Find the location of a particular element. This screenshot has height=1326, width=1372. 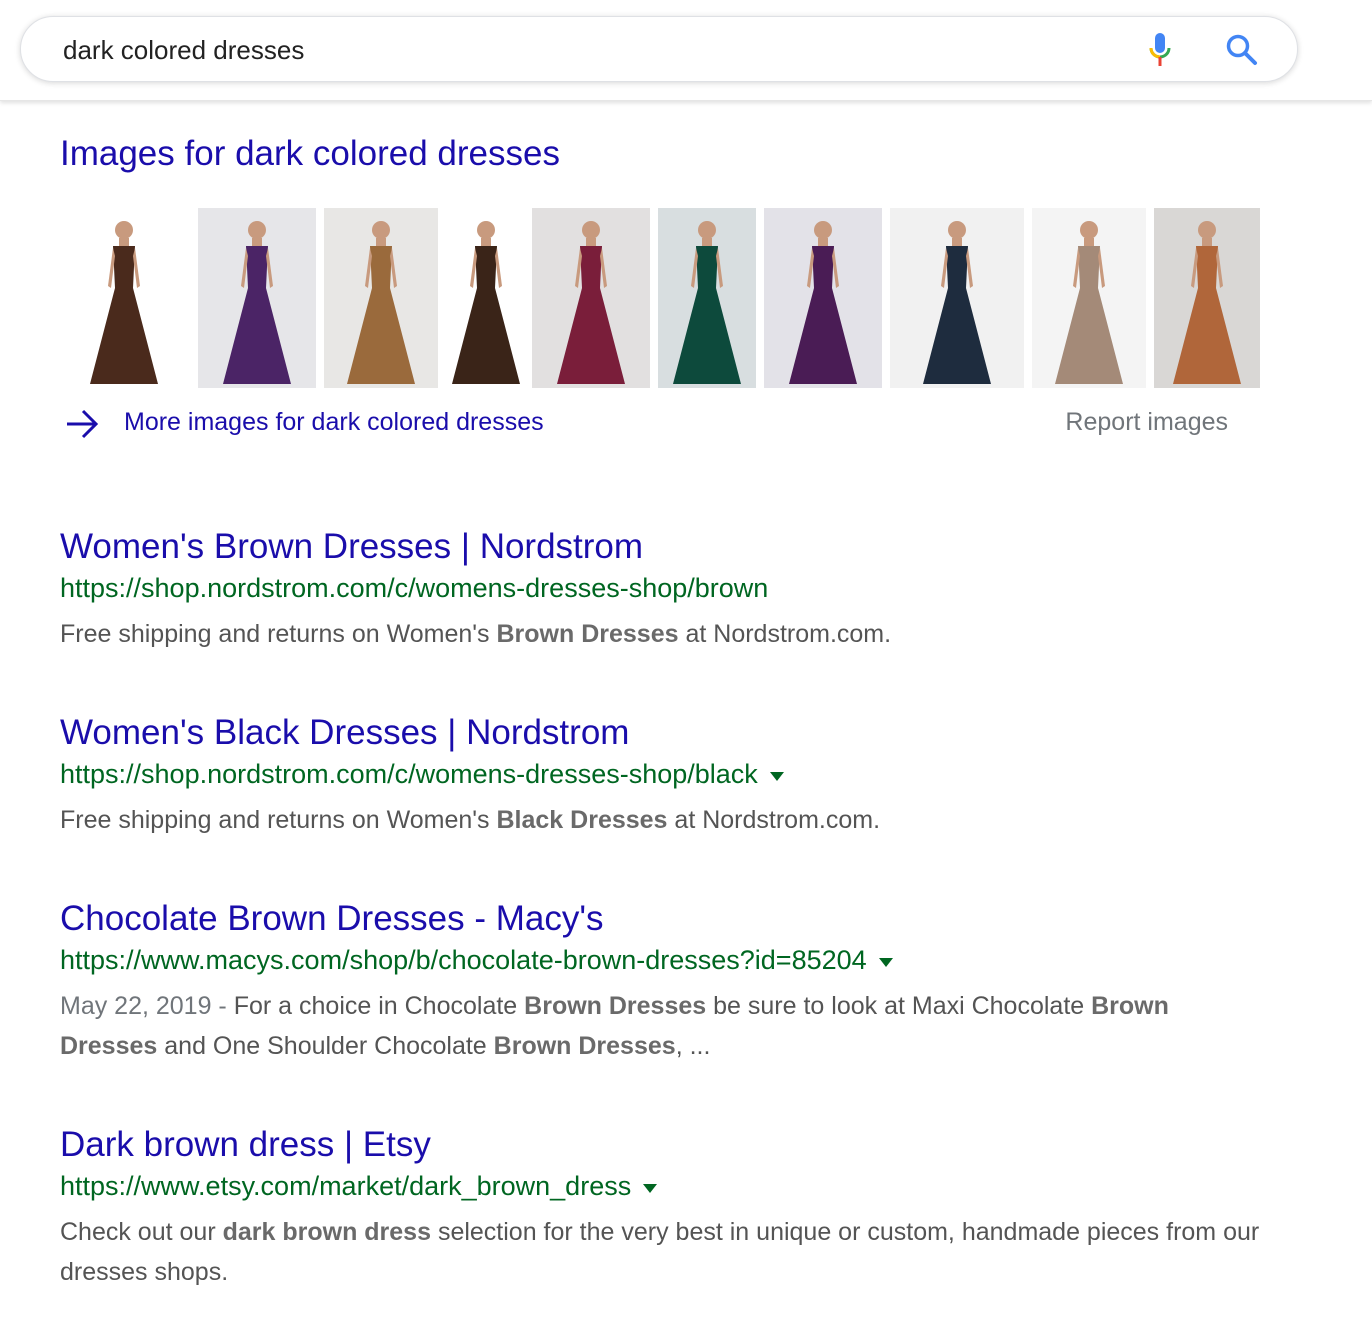

search-input is located at coordinates (583, 50).